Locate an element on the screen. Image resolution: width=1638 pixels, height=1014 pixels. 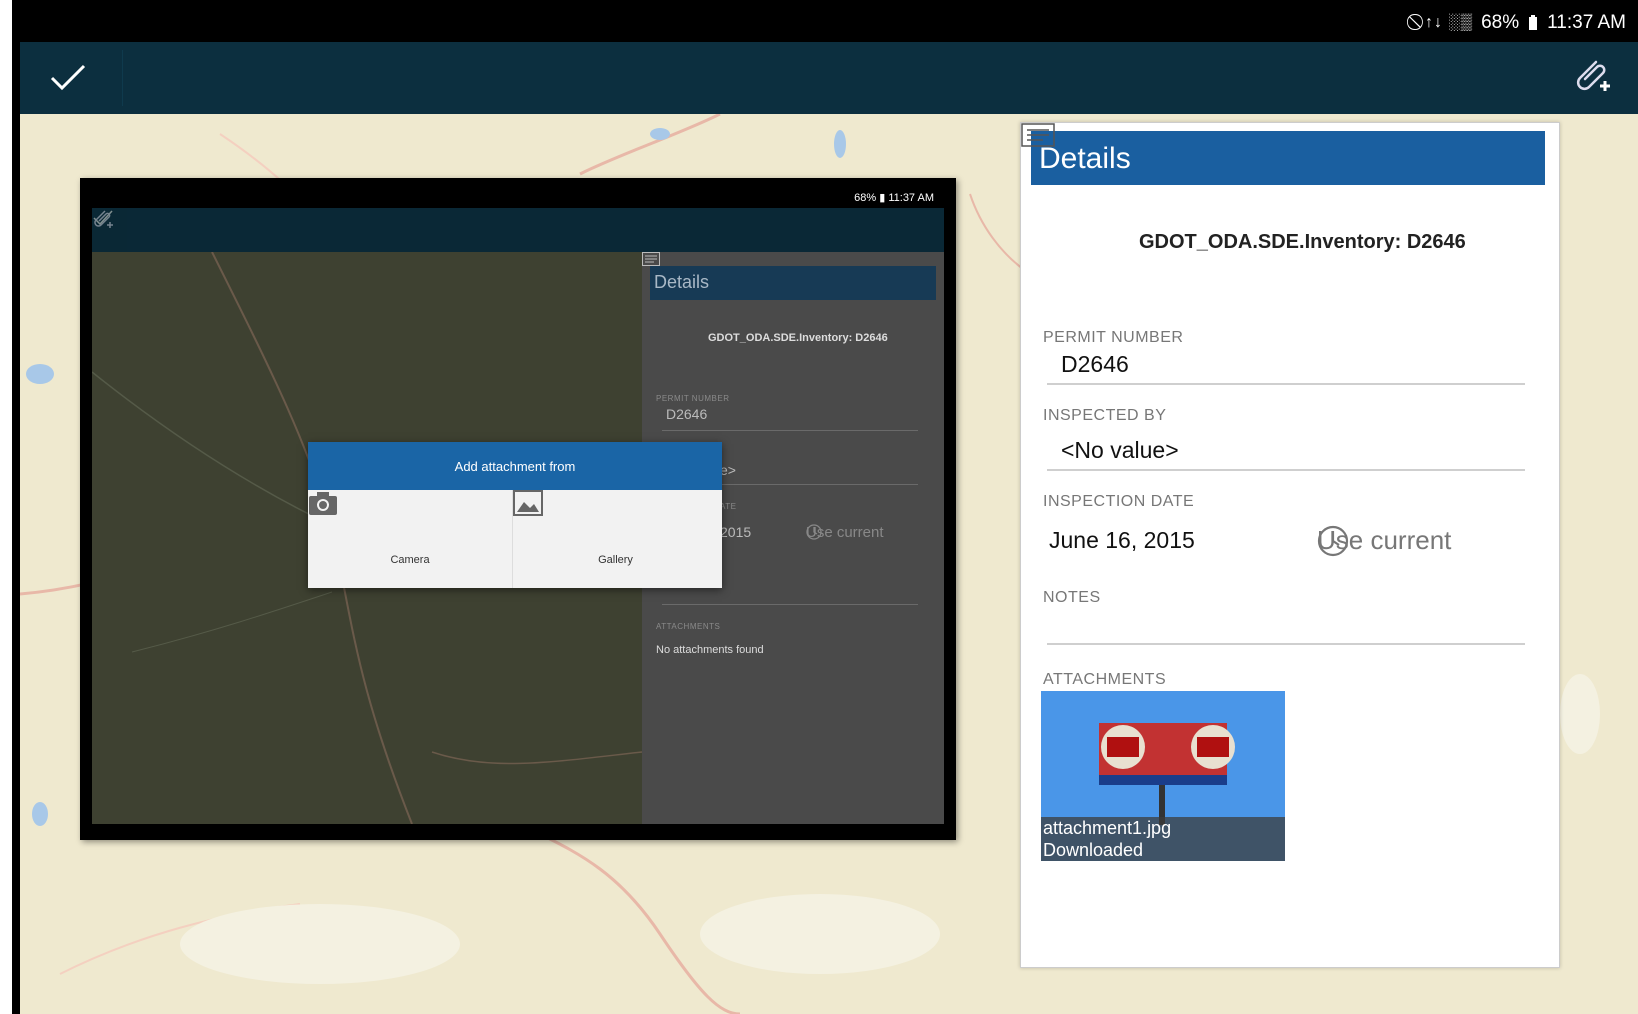
permit-number-label: PERMIT NUMBER is located at coordinates (1113, 337).